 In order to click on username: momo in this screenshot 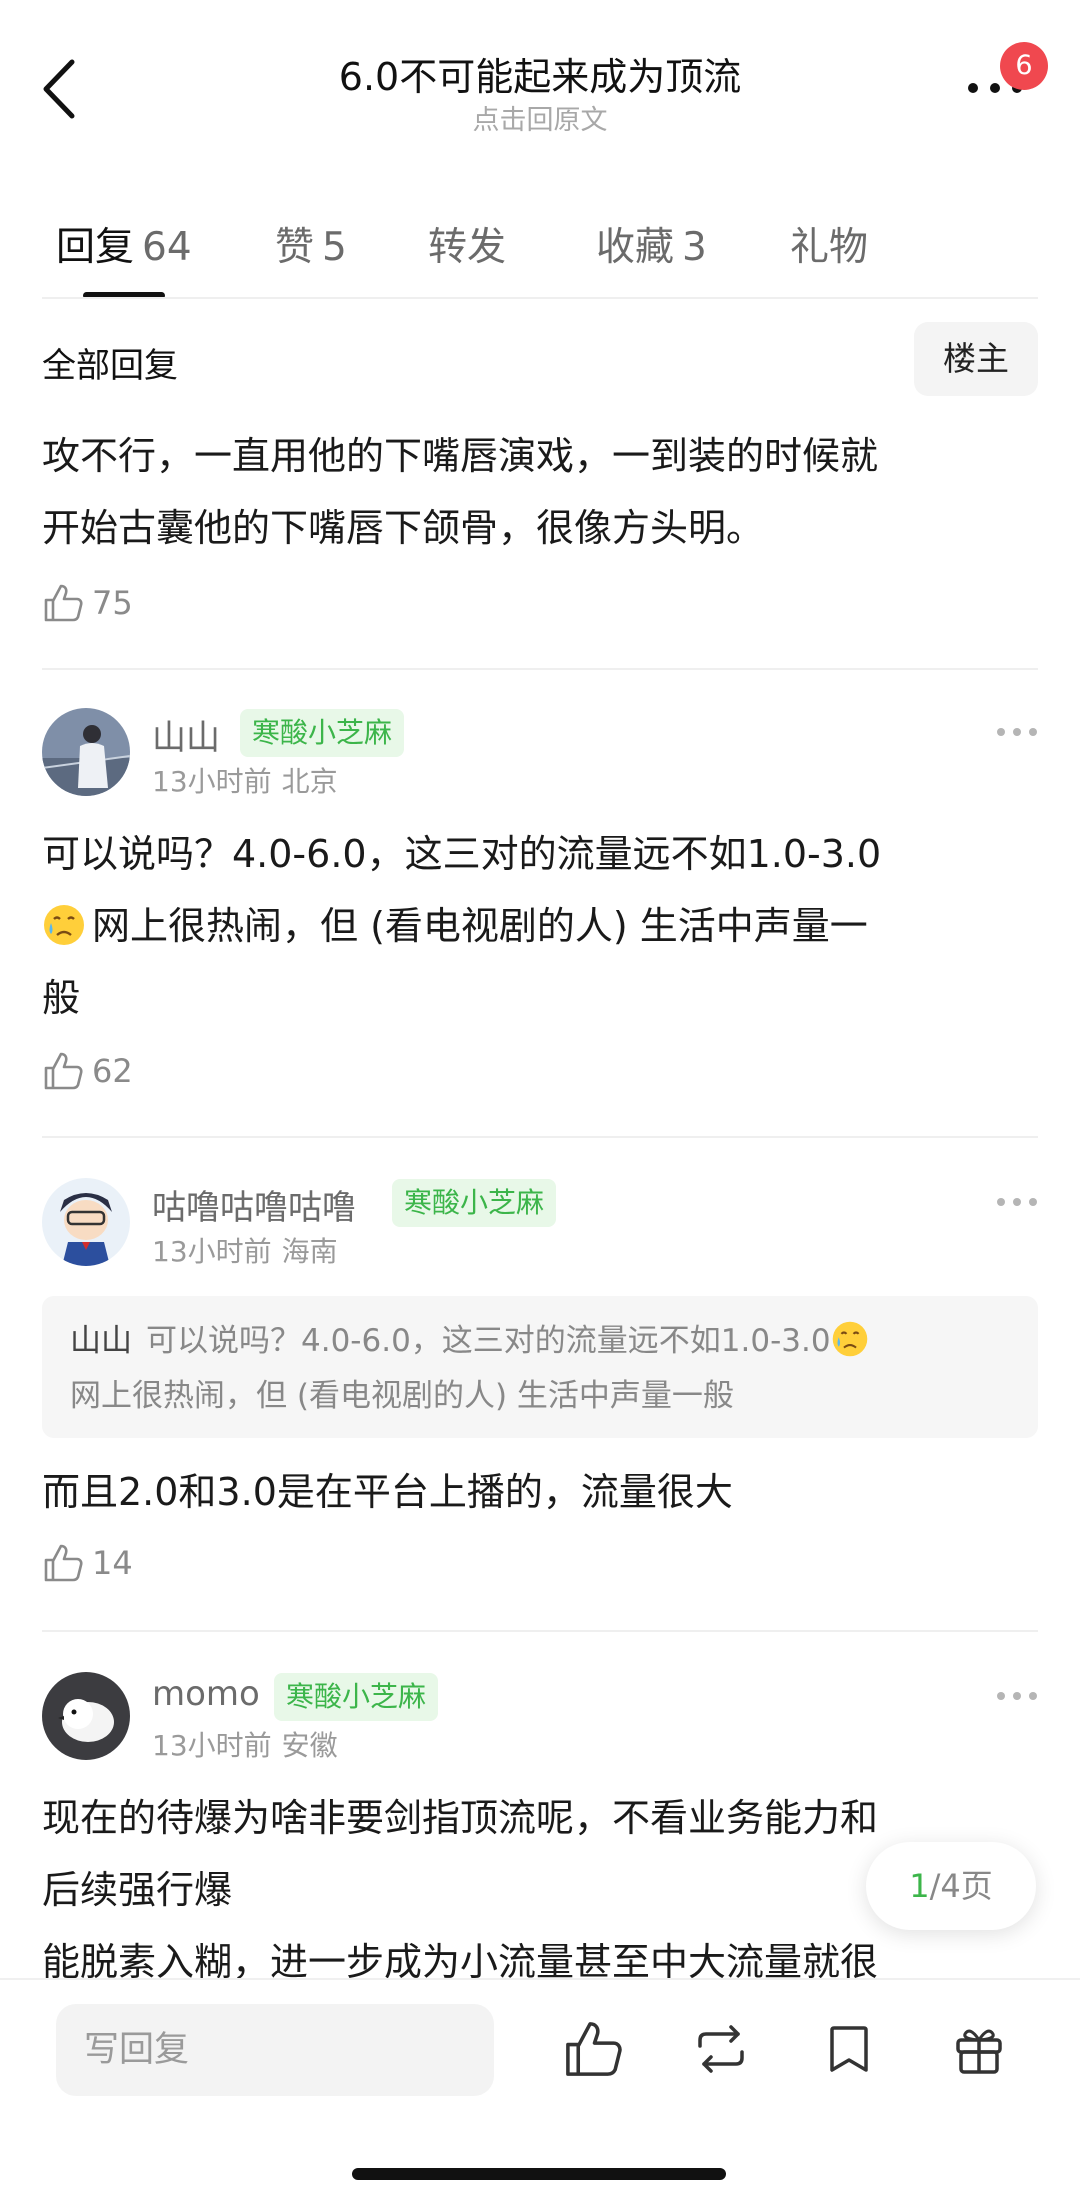, I will do `click(206, 1694)`.